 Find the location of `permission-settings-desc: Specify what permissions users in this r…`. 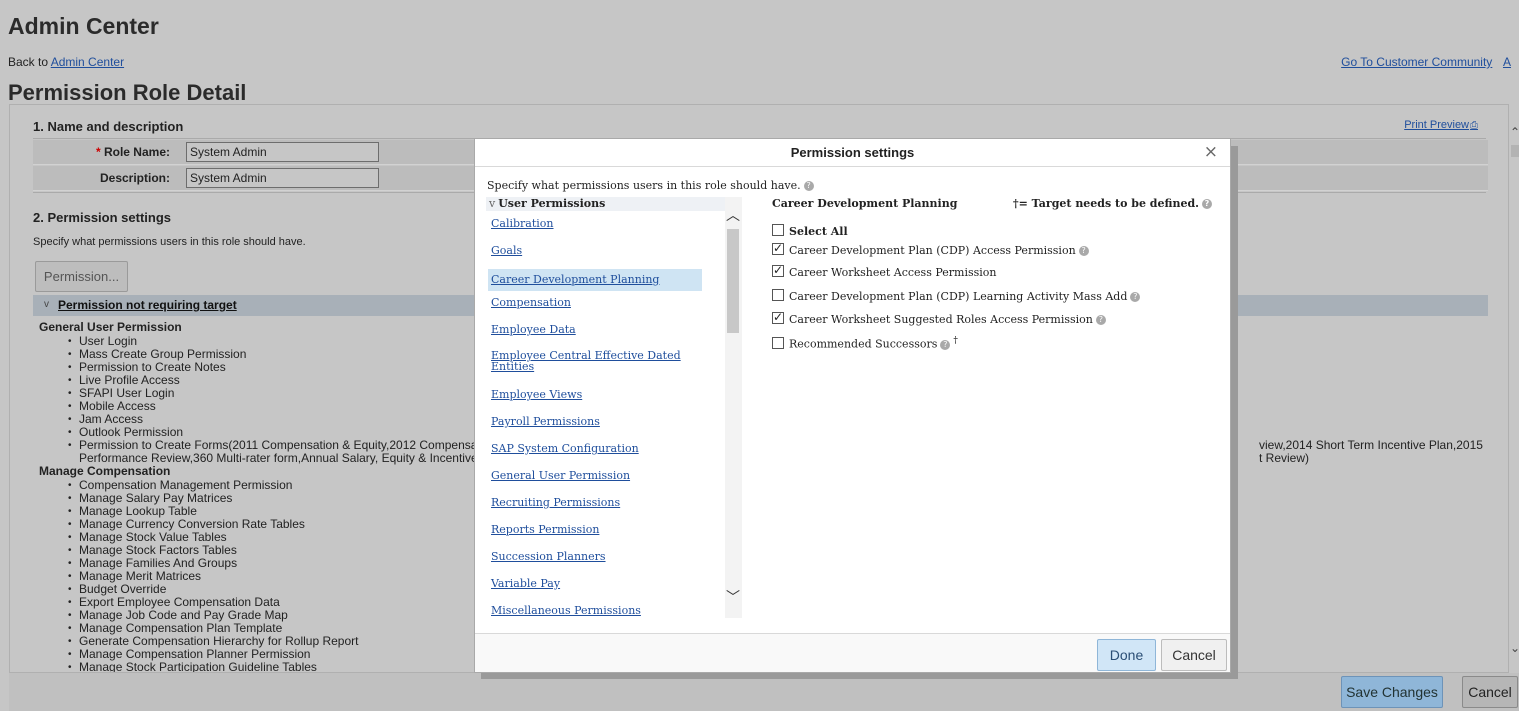

permission-settings-desc: Specify what permissions users in this r… is located at coordinates (169, 242).